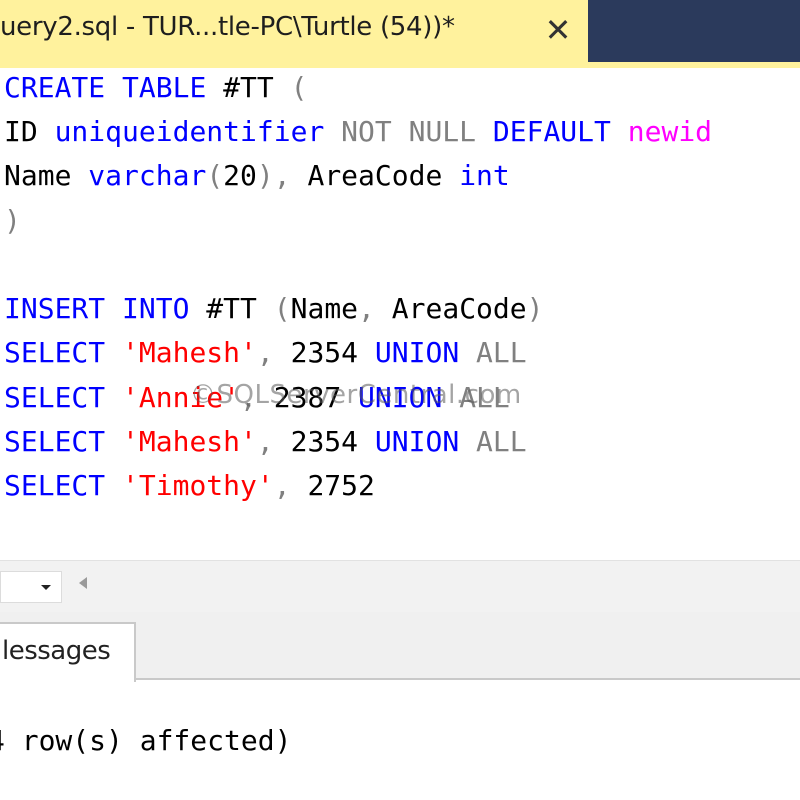 This screenshot has width=800, height=800. What do you see at coordinates (147, 175) in the screenshot?
I see `code-token: varchar` at bounding box center [147, 175].